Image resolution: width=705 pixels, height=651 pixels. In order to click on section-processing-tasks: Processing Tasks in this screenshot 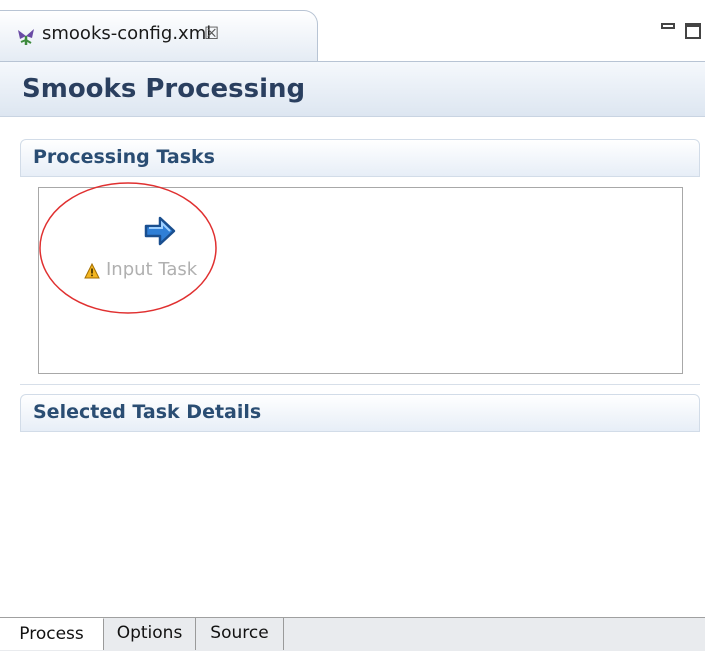, I will do `click(360, 158)`.